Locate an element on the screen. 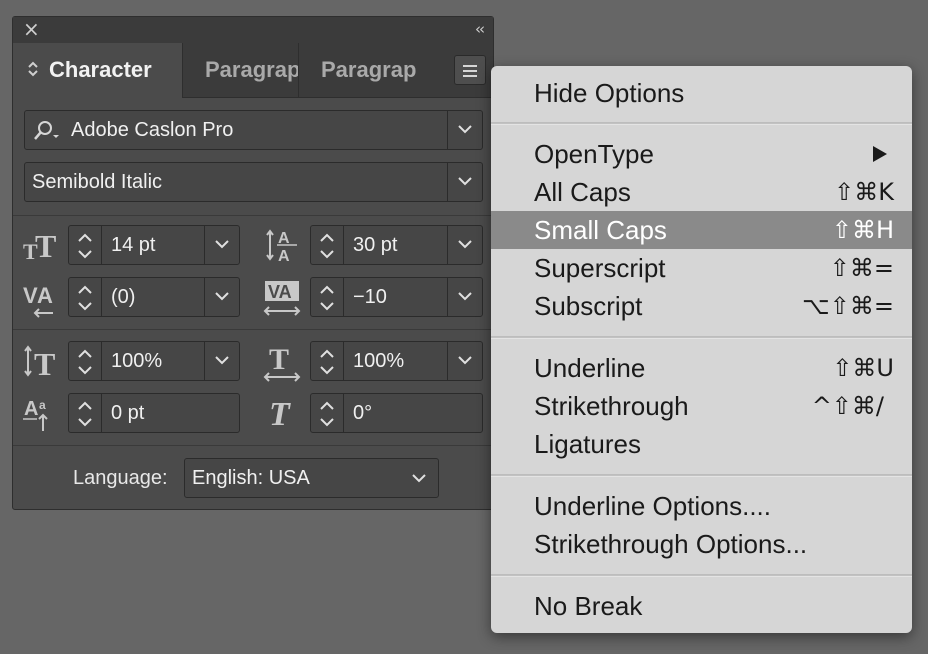 This screenshot has width=928, height=654. menu-item-all-caps: All Caps ⇧⌘K is located at coordinates (701, 192).